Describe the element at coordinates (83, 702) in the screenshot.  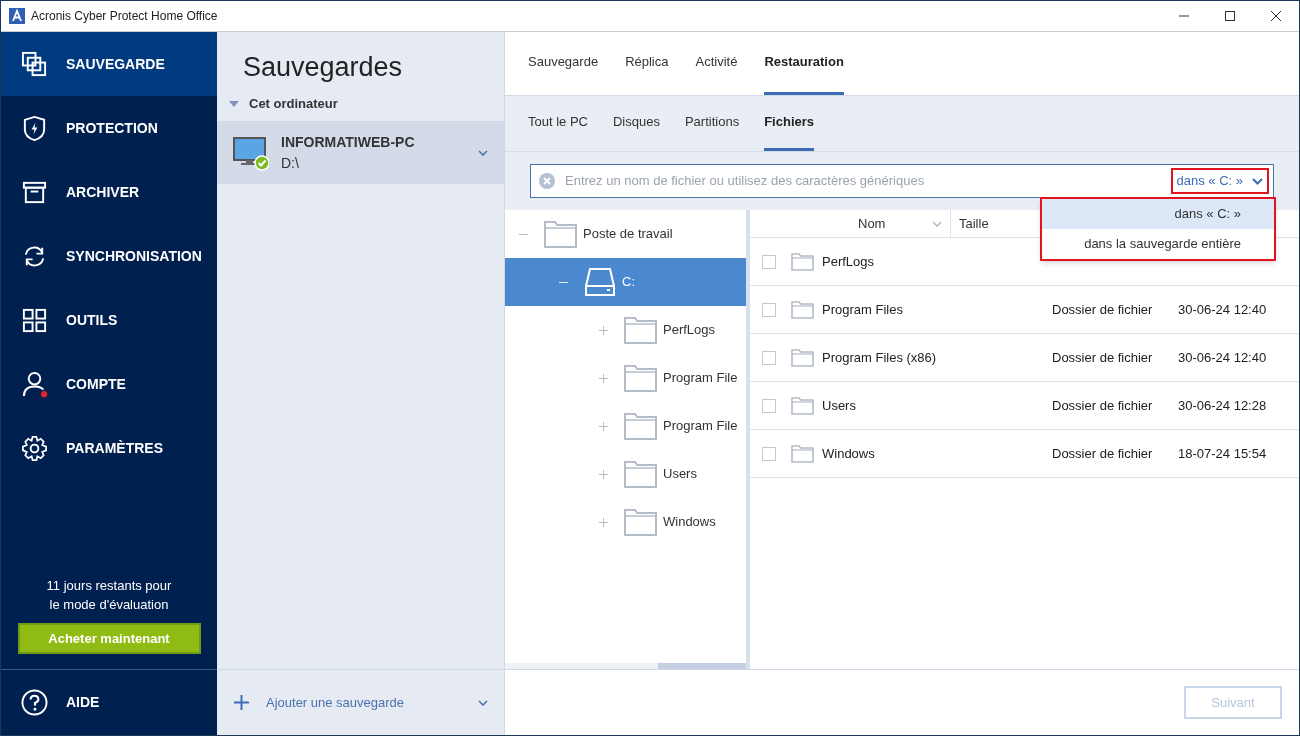
I see `help-button: AIDE` at that location.